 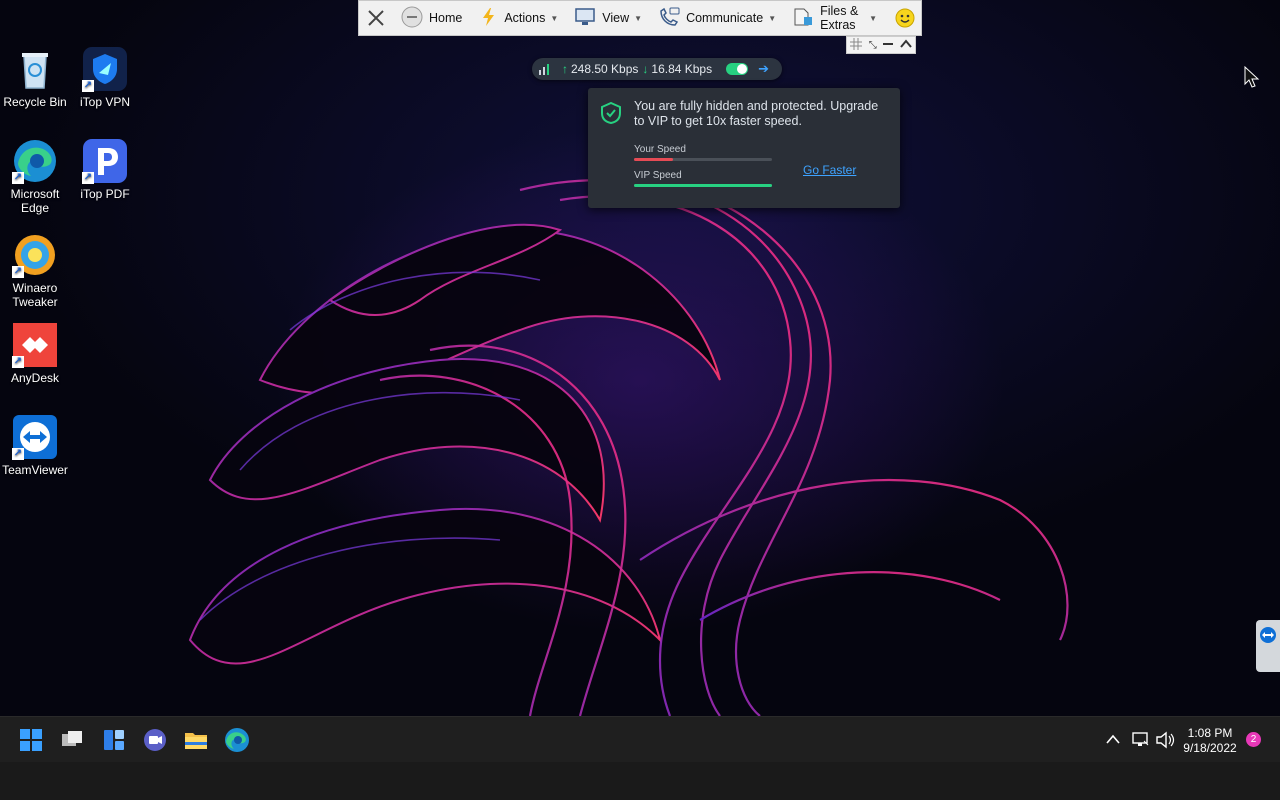 What do you see at coordinates (682, 69) in the screenshot?
I see `download-speed: 16.84 Kbps` at bounding box center [682, 69].